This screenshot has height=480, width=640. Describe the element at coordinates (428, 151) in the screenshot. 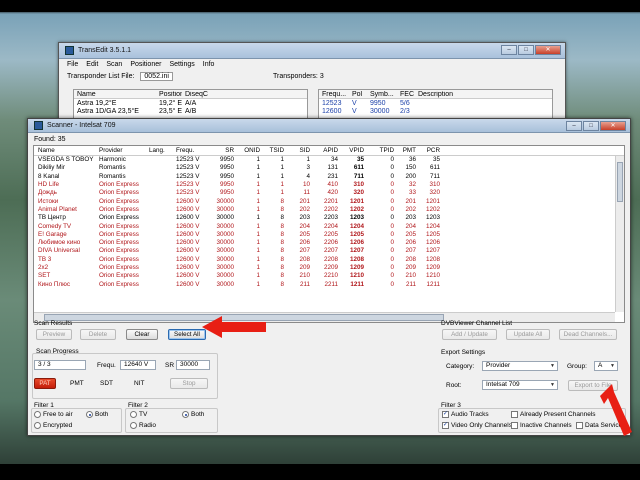

I see `col-pcr: PCR` at that location.